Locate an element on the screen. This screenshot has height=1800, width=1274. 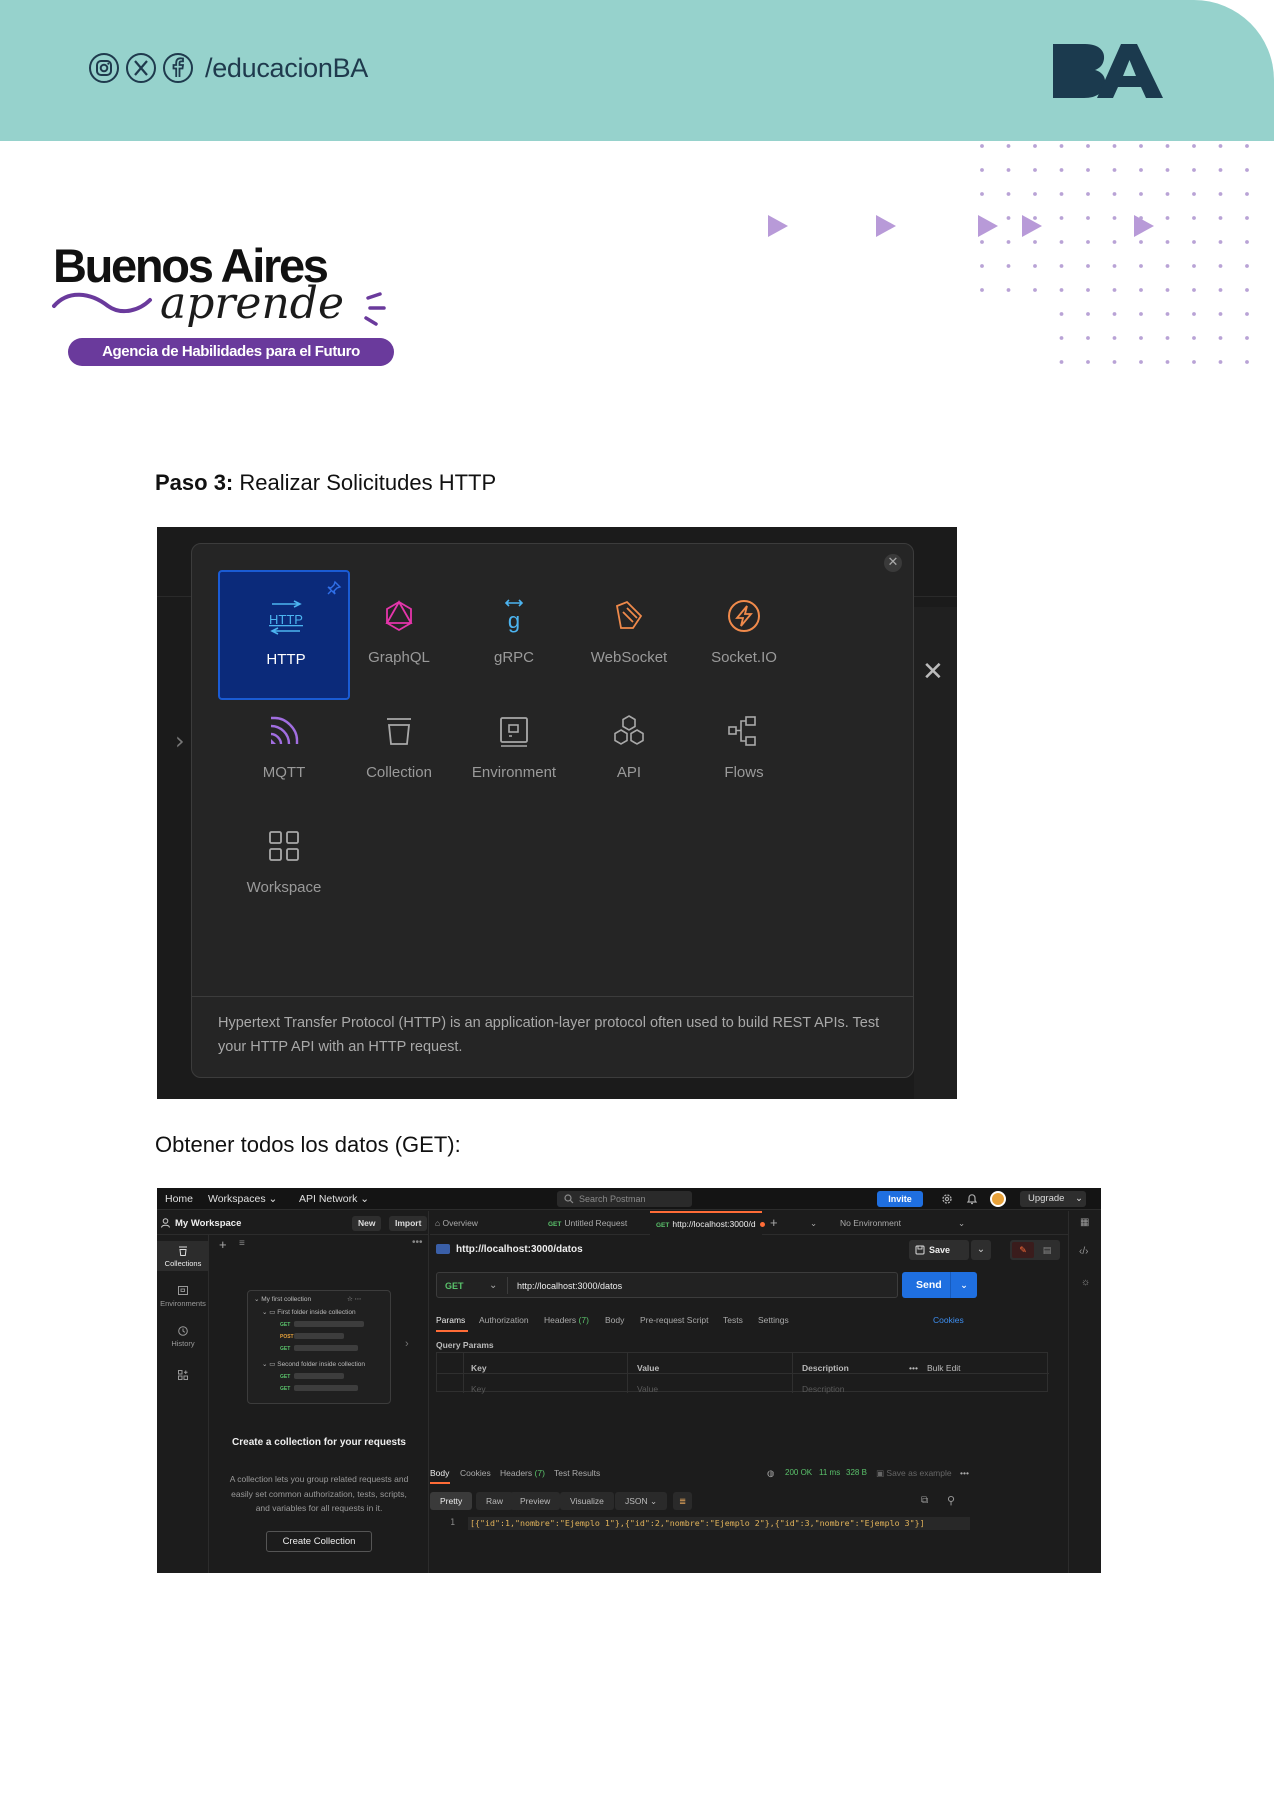
rail-configure is located at coordinates (183, 1374).